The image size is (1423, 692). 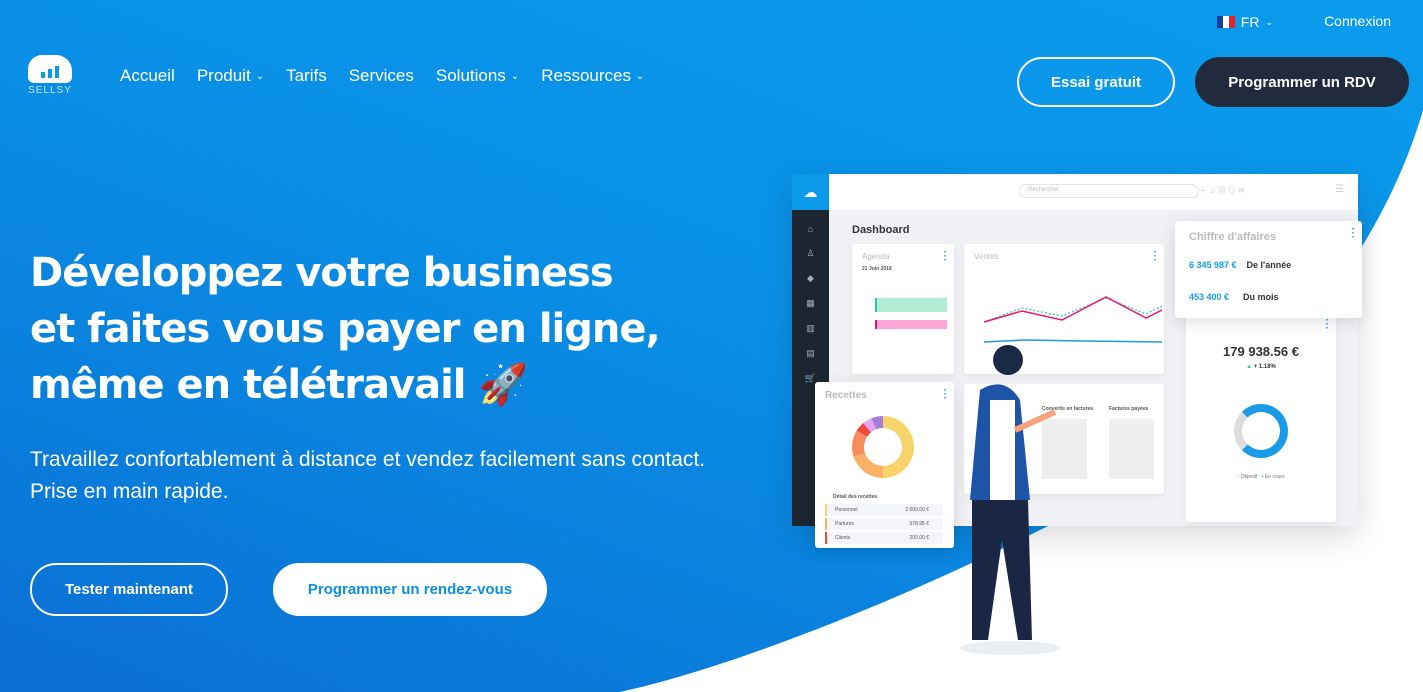 What do you see at coordinates (1213, 265) in the screenshot?
I see `revenue-value: 6 345 987 €` at bounding box center [1213, 265].